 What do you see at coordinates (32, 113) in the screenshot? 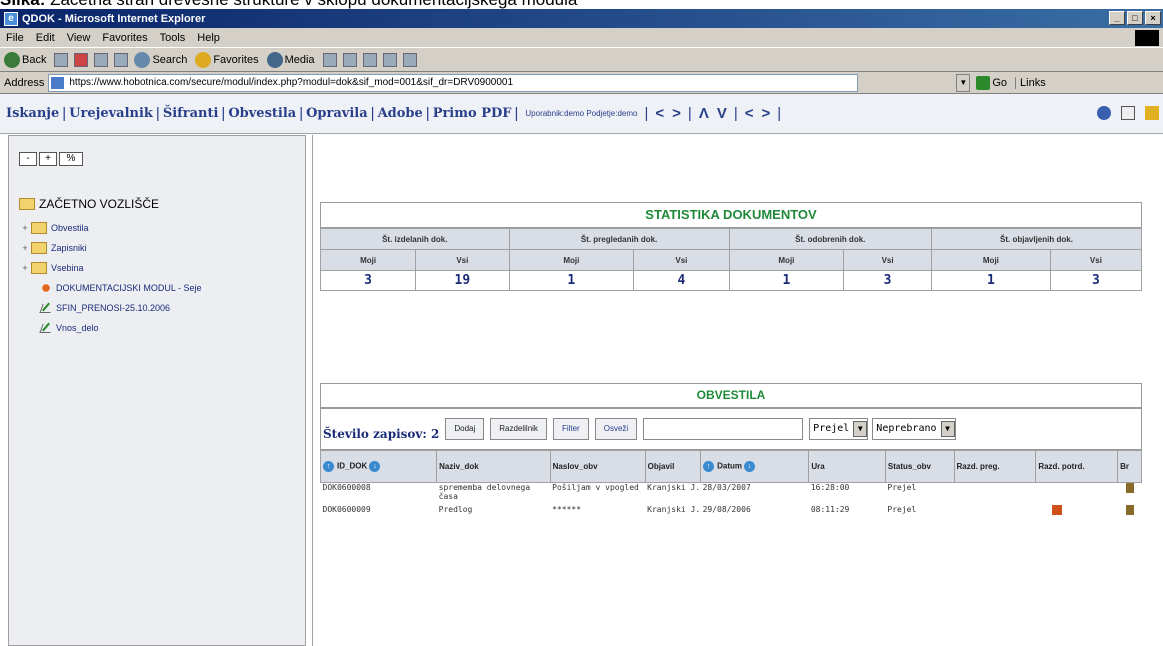
I see `nav-iskanje: Iskanje` at bounding box center [32, 113].